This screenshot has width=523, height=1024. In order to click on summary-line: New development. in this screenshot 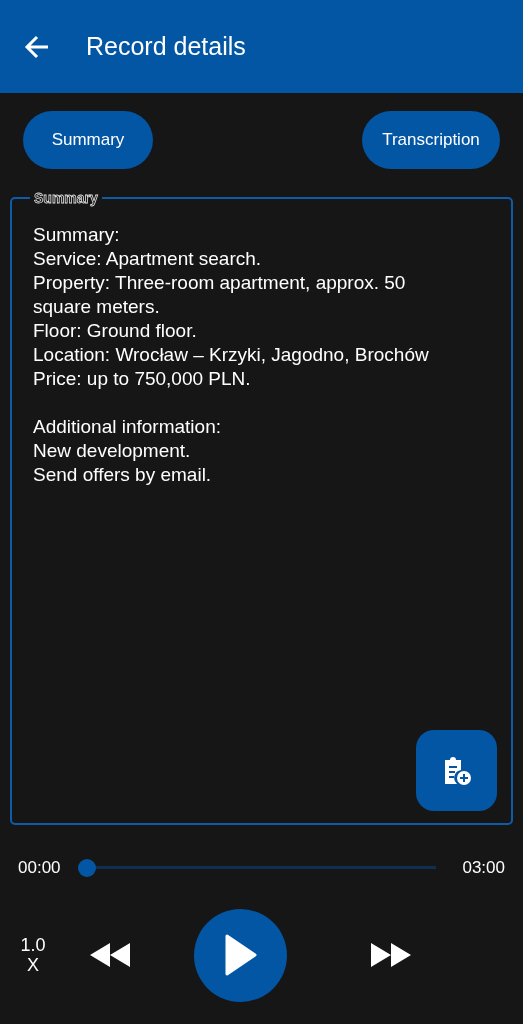, I will do `click(112, 451)`.